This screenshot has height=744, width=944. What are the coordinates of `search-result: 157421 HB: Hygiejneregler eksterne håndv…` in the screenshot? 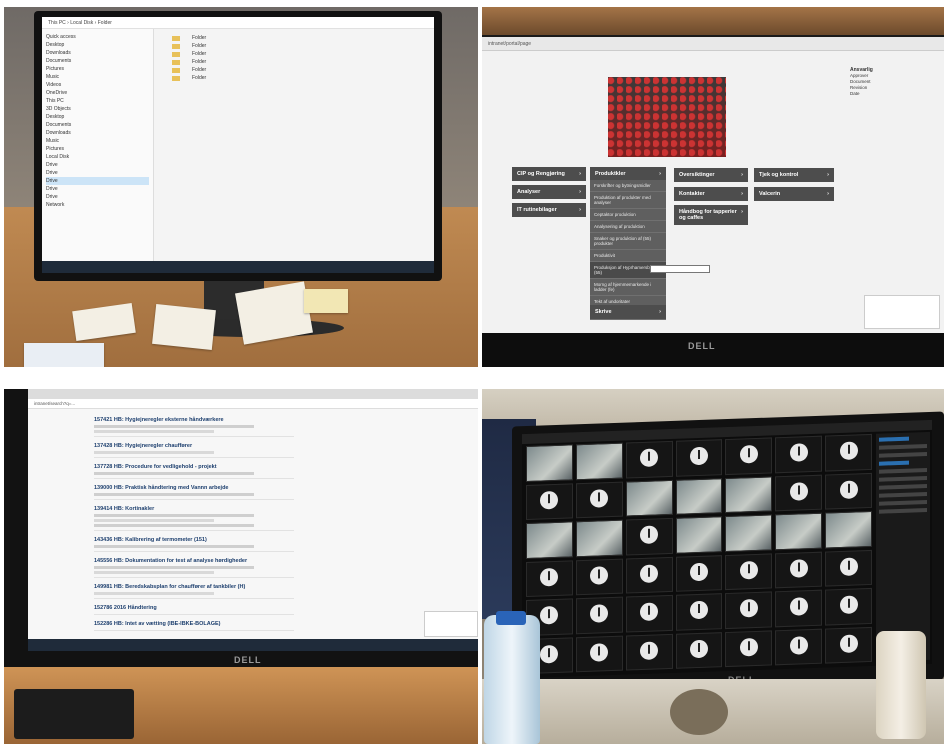 It's located at (194, 427).